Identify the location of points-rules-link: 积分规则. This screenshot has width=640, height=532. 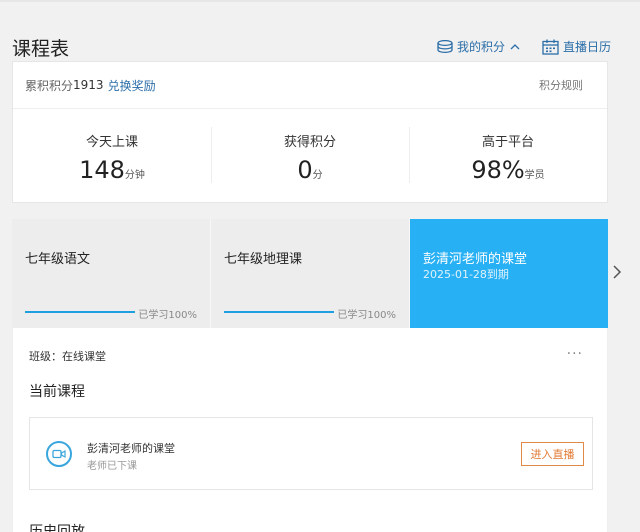
(567, 85).